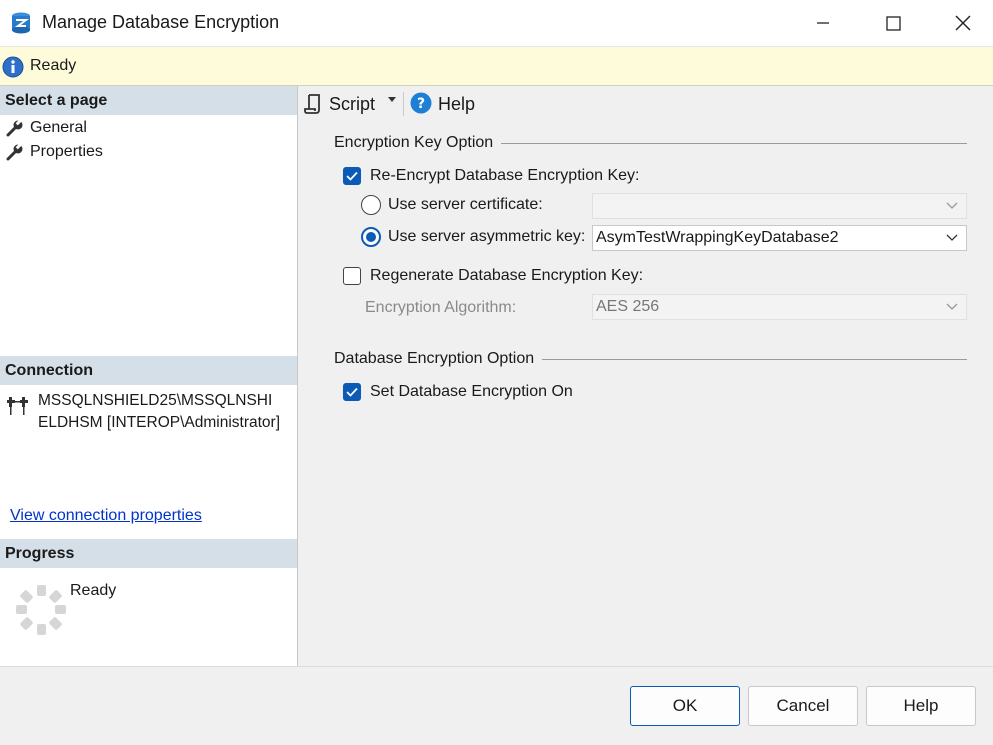 The image size is (993, 745). I want to click on server-connection-icon, so click(19, 405).